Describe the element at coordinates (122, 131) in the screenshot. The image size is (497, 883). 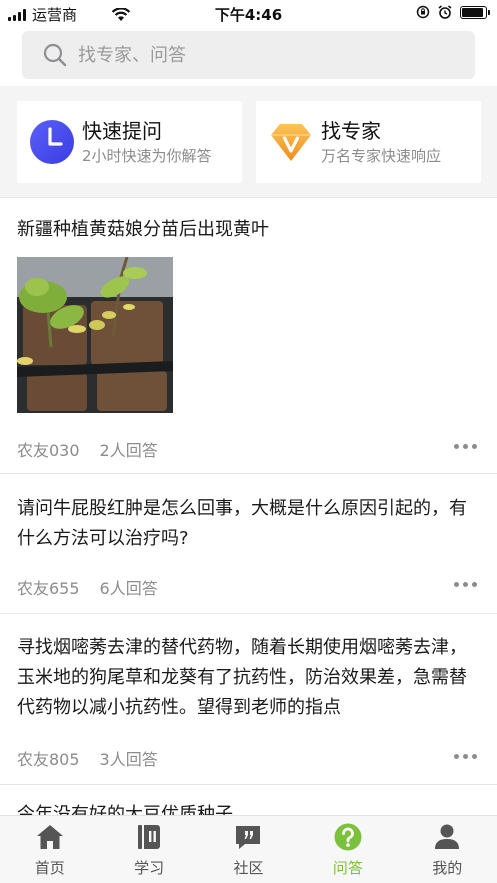
I see `quick-ask-title: 快速提问` at that location.